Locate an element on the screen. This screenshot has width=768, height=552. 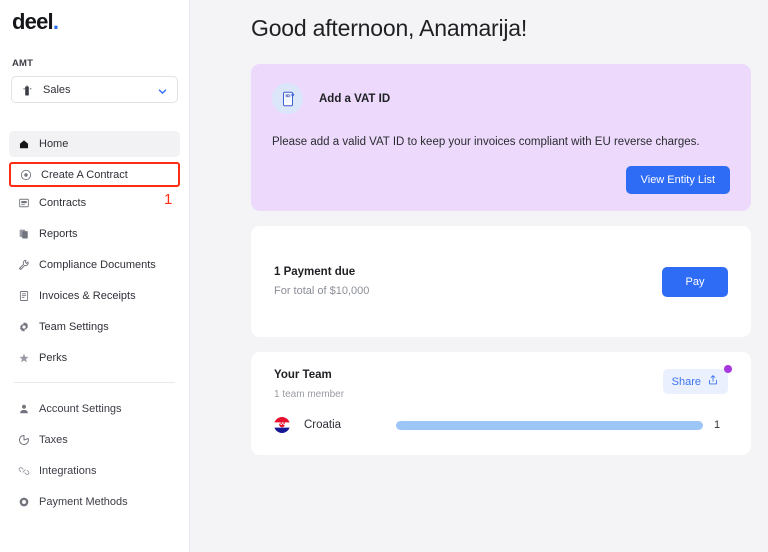
view-entity-list-button: View Entity List is located at coordinates (677, 180).